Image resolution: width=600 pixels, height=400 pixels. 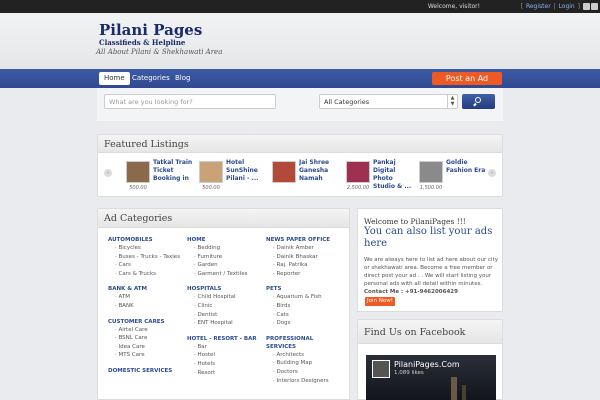 I want to click on category-select: All Categories ▲ ▼, so click(x=388, y=101).